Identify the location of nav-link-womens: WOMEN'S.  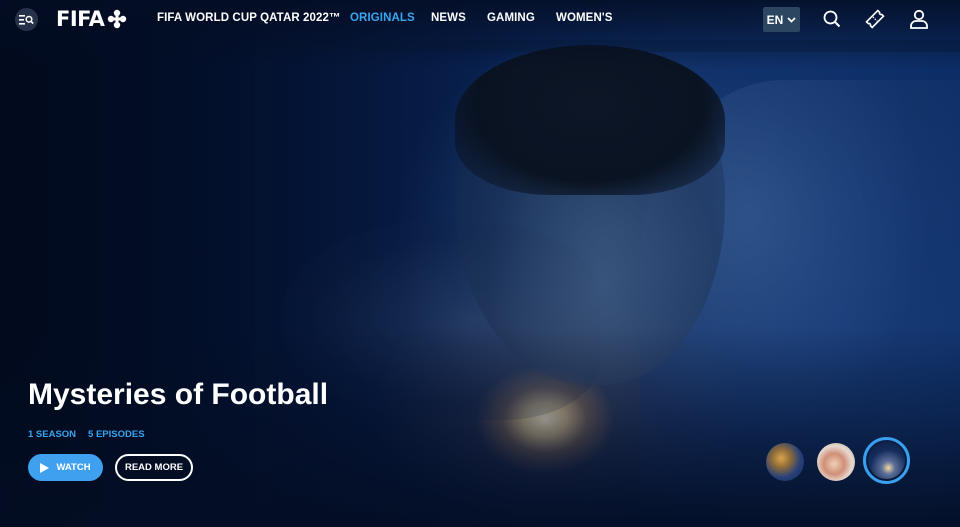
(584, 18).